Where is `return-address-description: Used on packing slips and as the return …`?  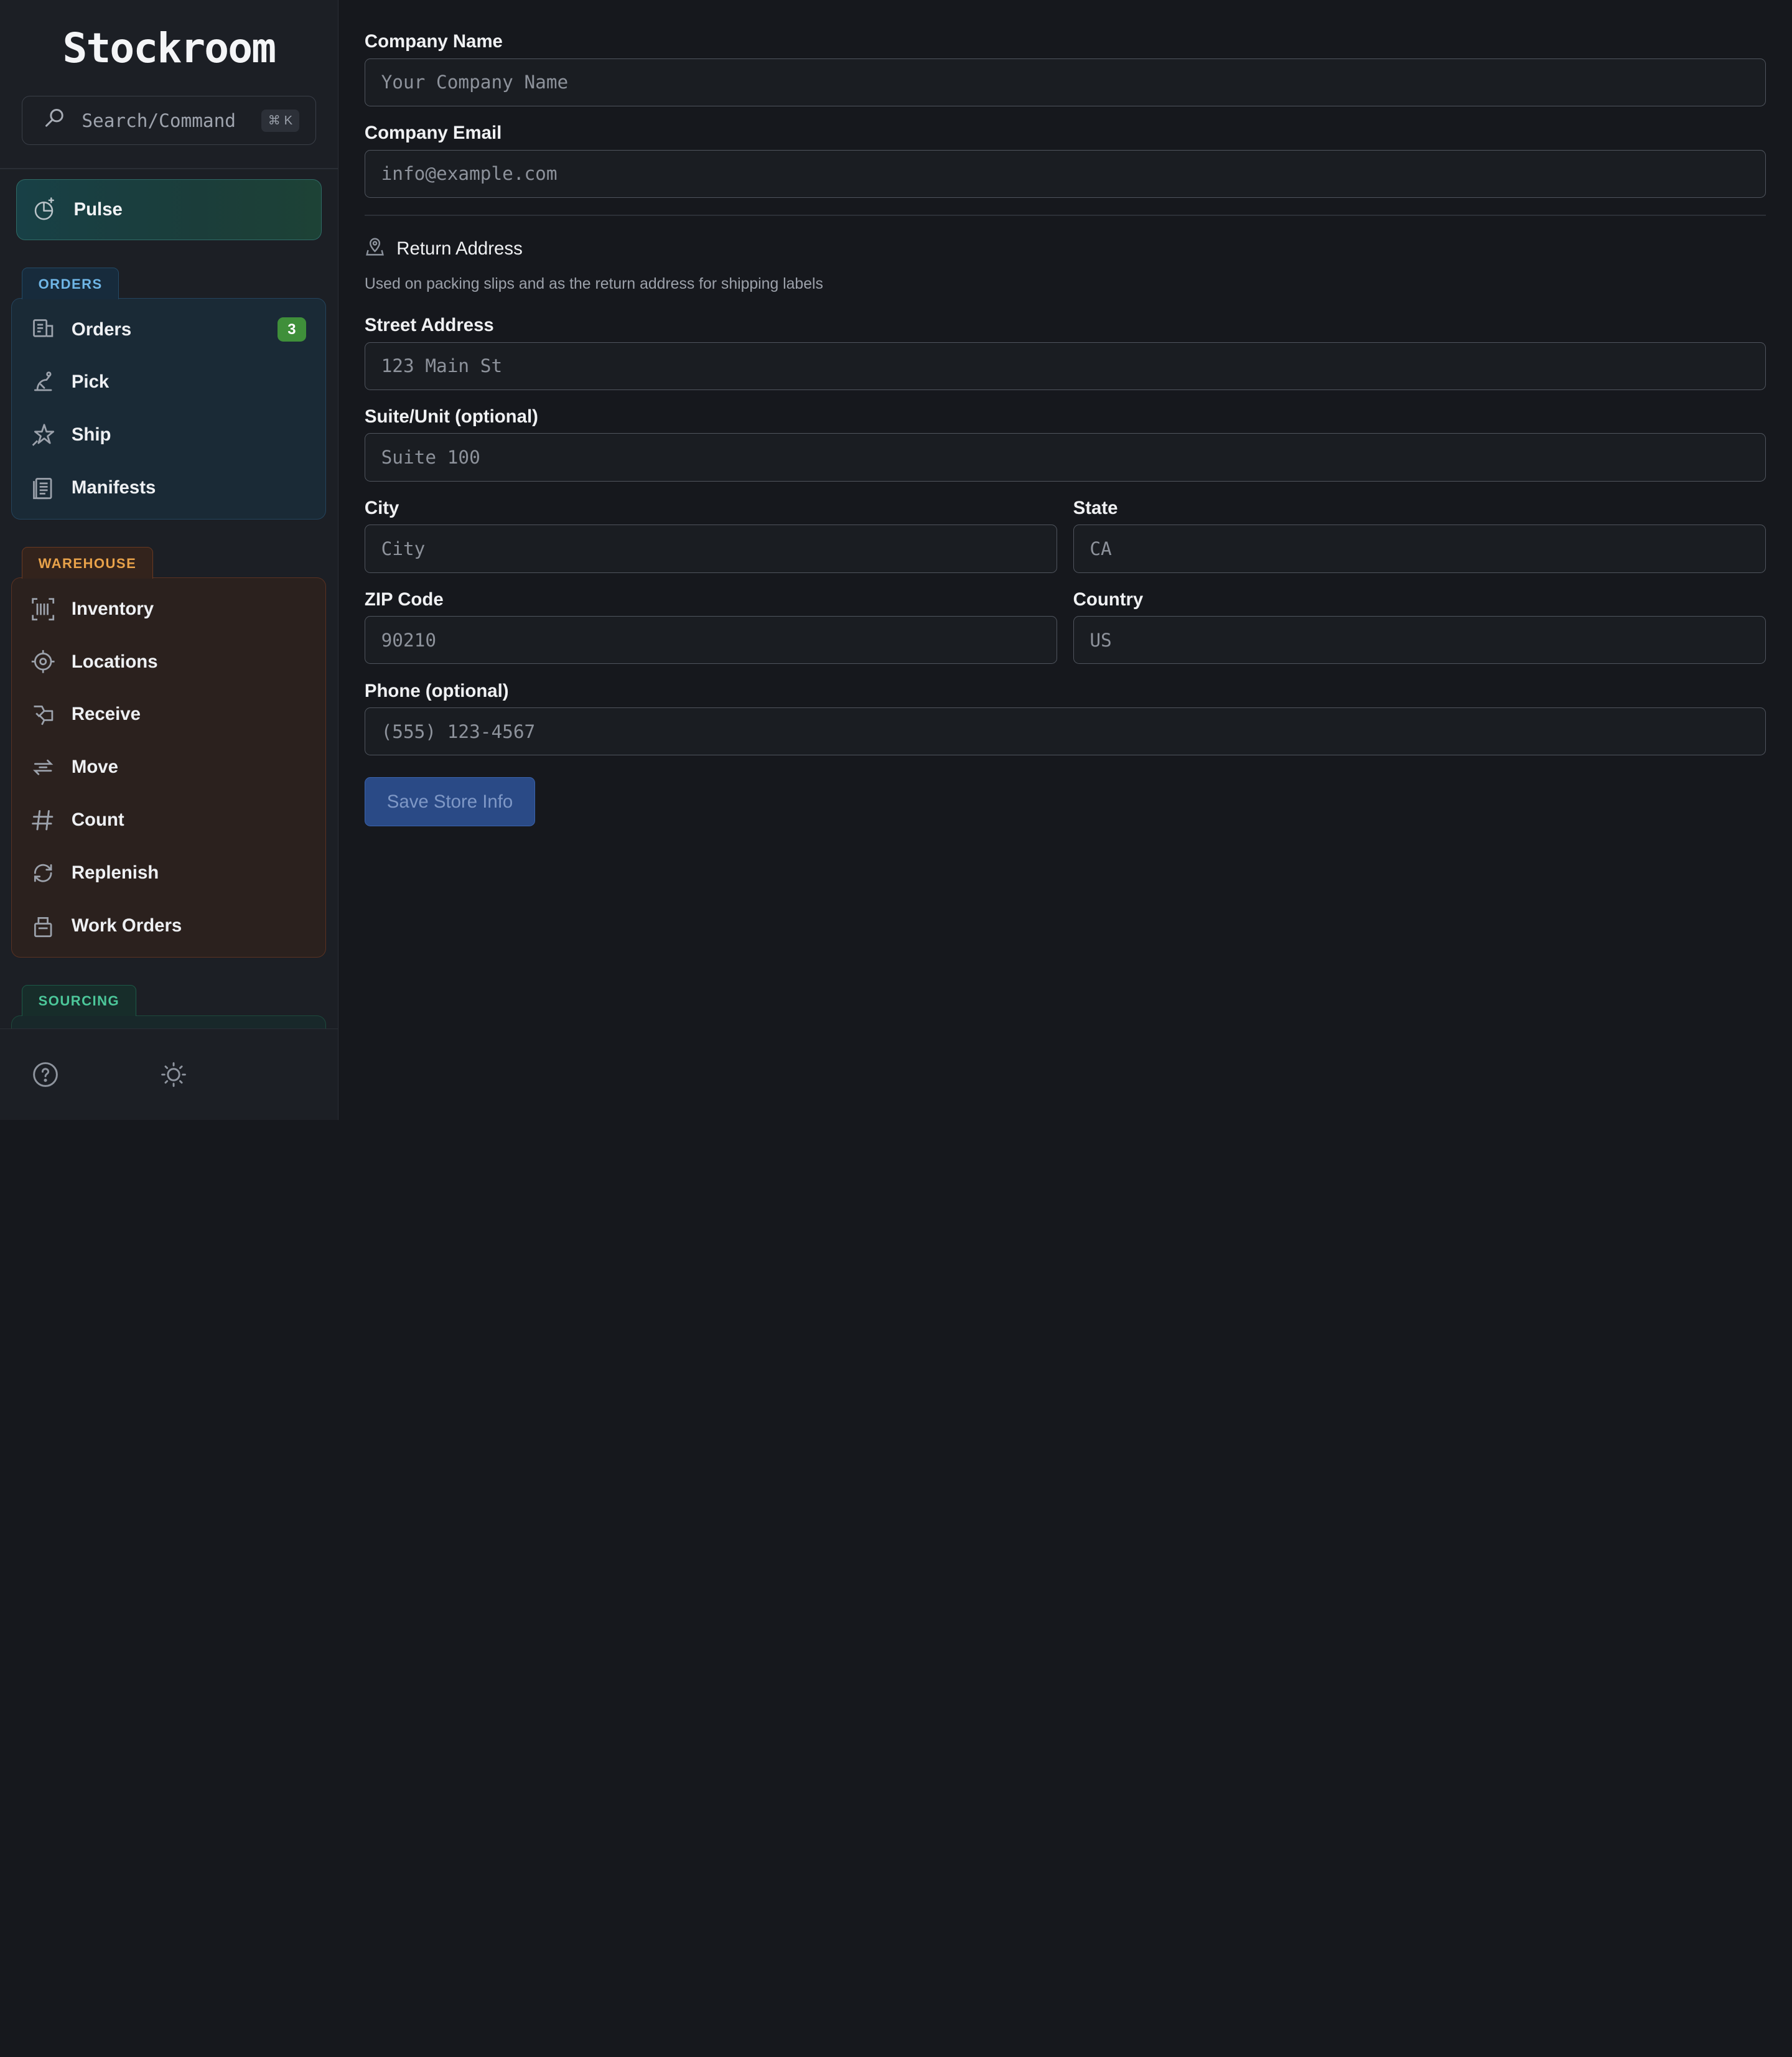
return-address-description: Used on packing slips and as the return … is located at coordinates (593, 283).